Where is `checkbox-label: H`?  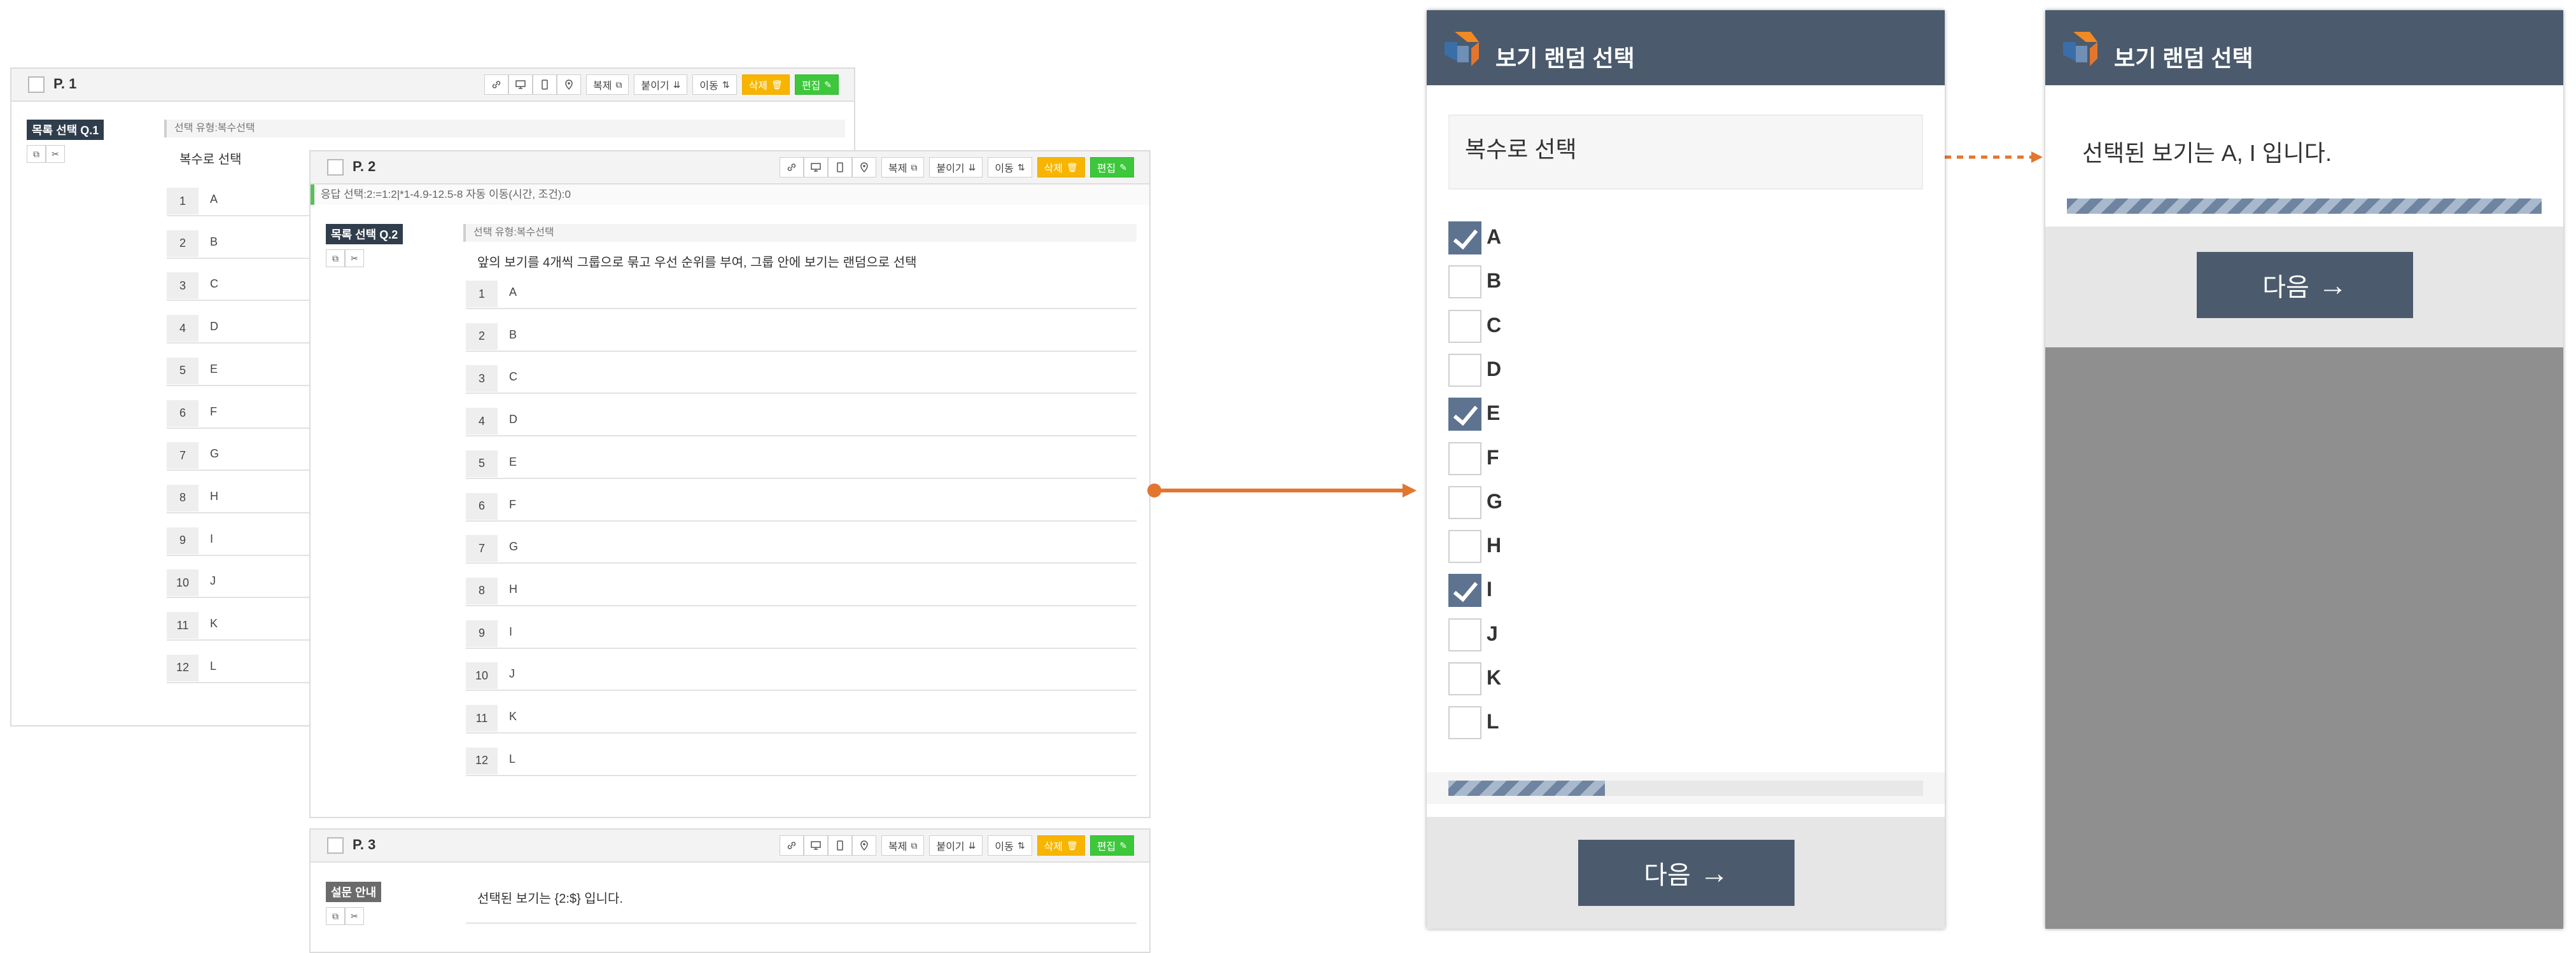 checkbox-label: H is located at coordinates (1494, 545).